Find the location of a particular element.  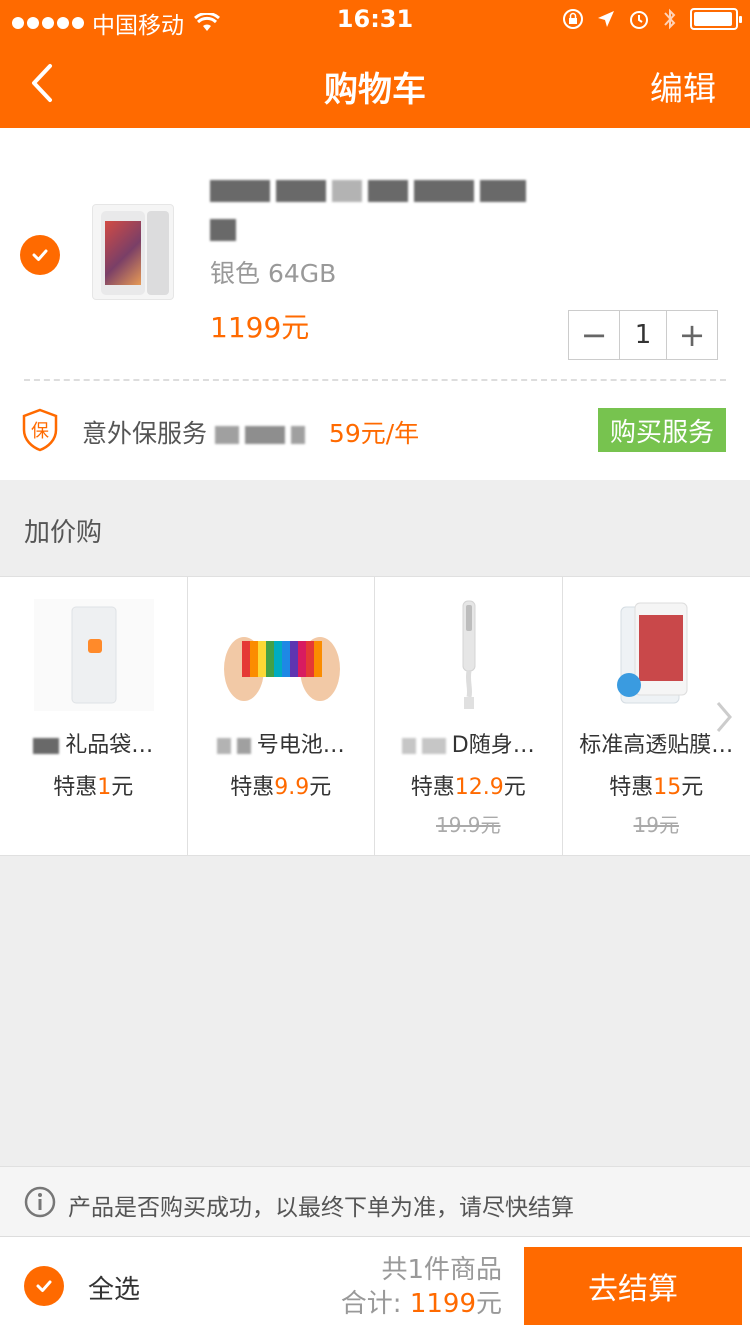

service-label: 意外保服务 59元/年 is located at coordinates (250, 432).